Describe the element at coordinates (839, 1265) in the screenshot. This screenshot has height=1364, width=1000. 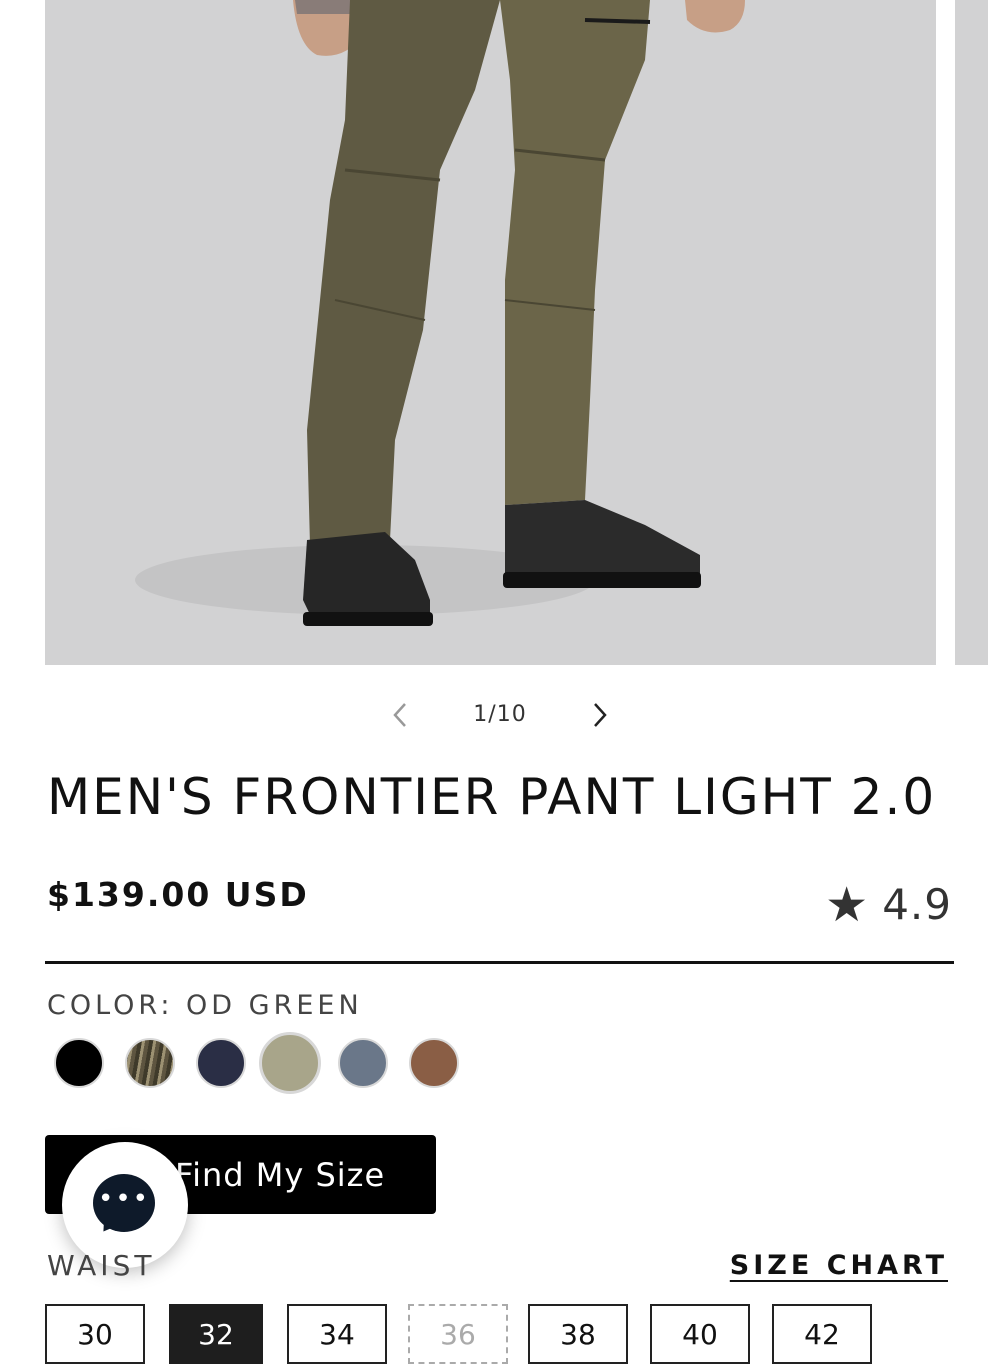
I see `size-chart-link: SIZE CHART` at that location.